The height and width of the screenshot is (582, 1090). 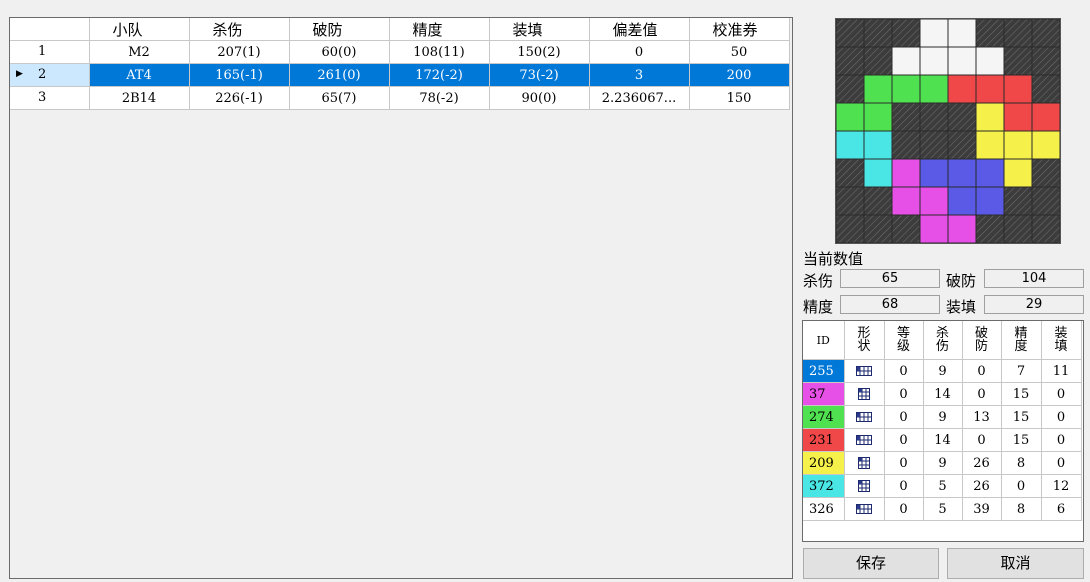 What do you see at coordinates (139, 75) in the screenshot?
I see `cell-squad: AT4` at bounding box center [139, 75].